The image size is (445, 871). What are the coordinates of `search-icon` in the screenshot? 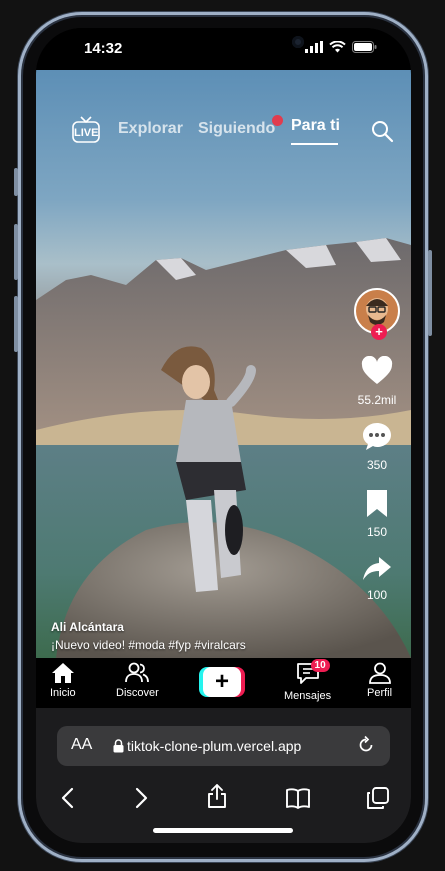 It's located at (382, 131).